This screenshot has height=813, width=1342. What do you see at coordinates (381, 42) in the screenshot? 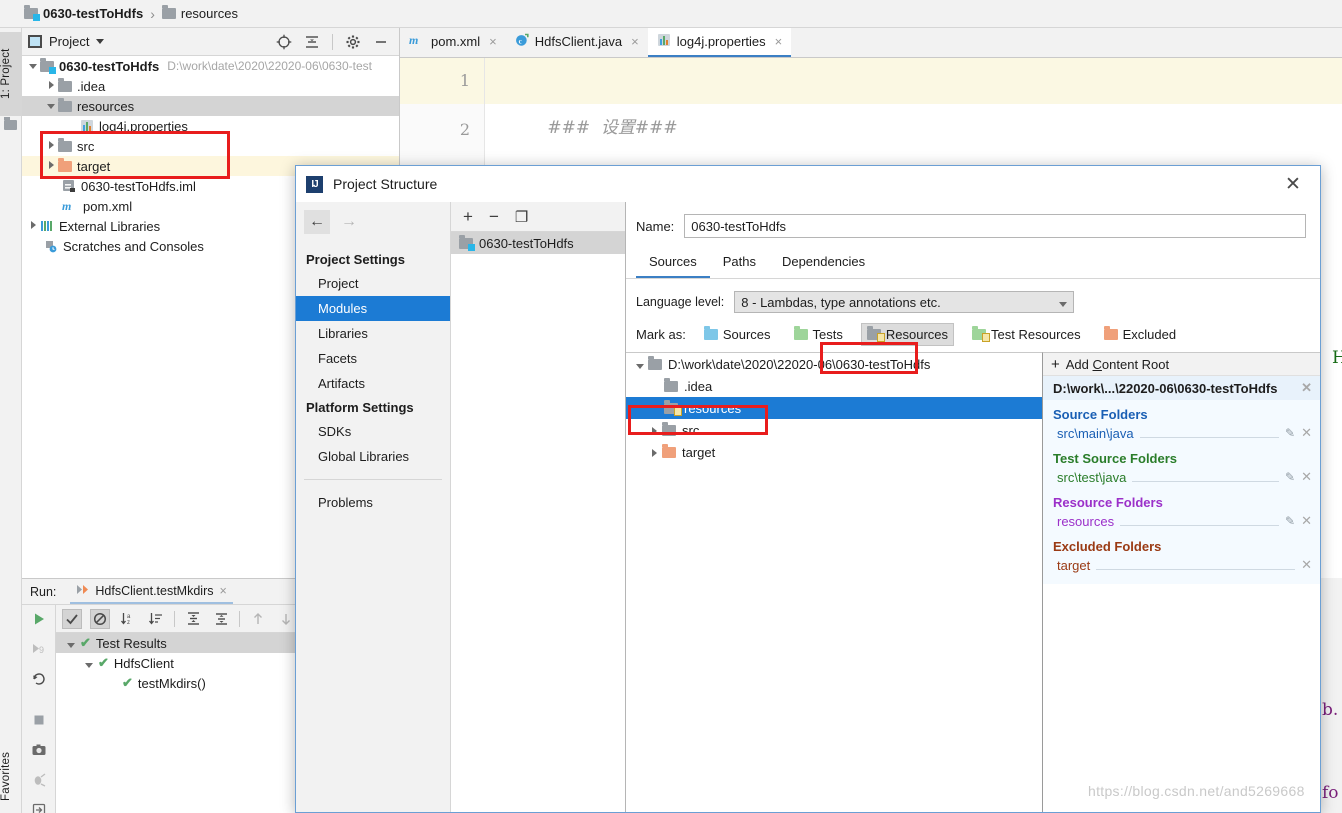
I see `hide-icon` at bounding box center [381, 42].